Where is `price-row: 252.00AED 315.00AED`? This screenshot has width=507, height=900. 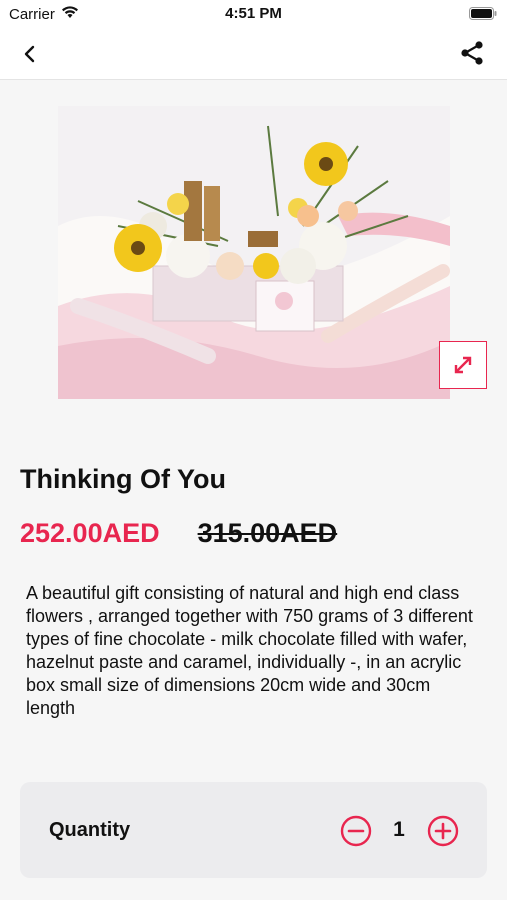 price-row: 252.00AED 315.00AED is located at coordinates (178, 533).